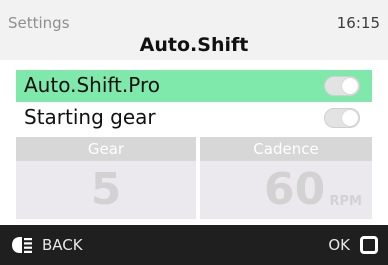 This screenshot has width=388, height=265. What do you see at coordinates (358, 23) in the screenshot?
I see `clock: 16:15` at bounding box center [358, 23].